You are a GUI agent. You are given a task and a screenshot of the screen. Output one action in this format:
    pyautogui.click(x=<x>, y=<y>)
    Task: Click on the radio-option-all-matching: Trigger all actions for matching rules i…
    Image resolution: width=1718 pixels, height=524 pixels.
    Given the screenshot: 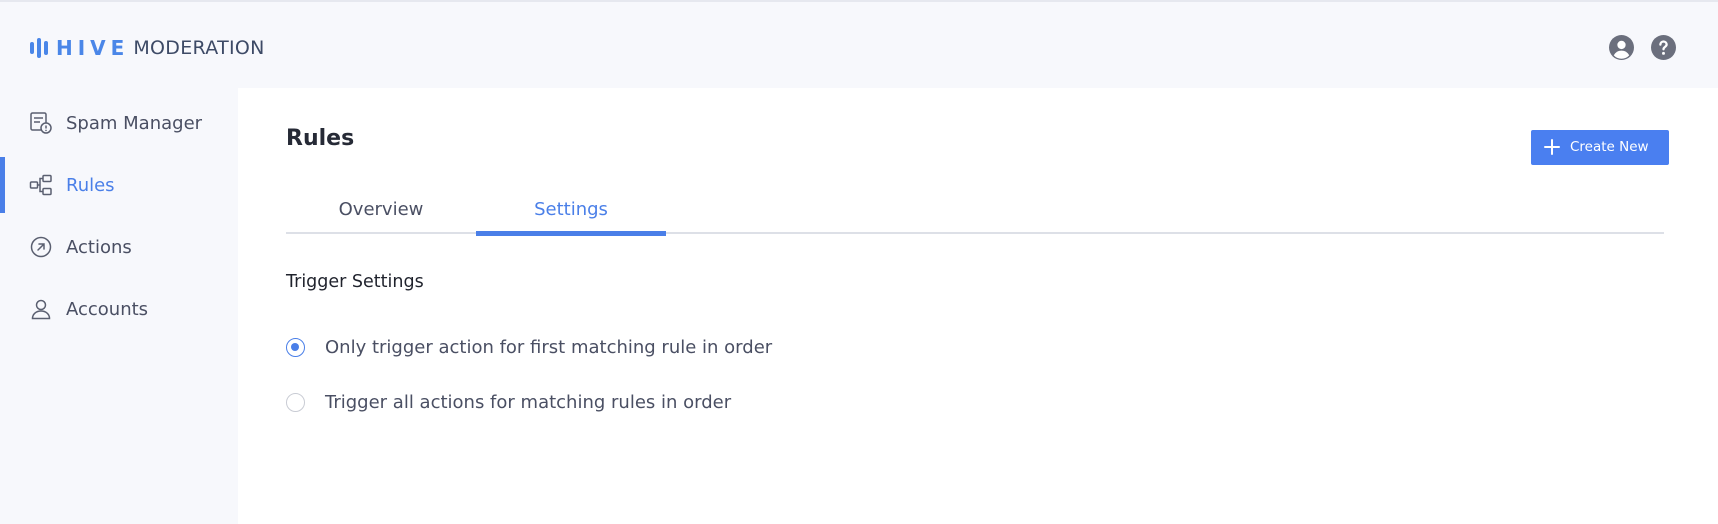 What is the action you would take?
    pyautogui.click(x=508, y=402)
    